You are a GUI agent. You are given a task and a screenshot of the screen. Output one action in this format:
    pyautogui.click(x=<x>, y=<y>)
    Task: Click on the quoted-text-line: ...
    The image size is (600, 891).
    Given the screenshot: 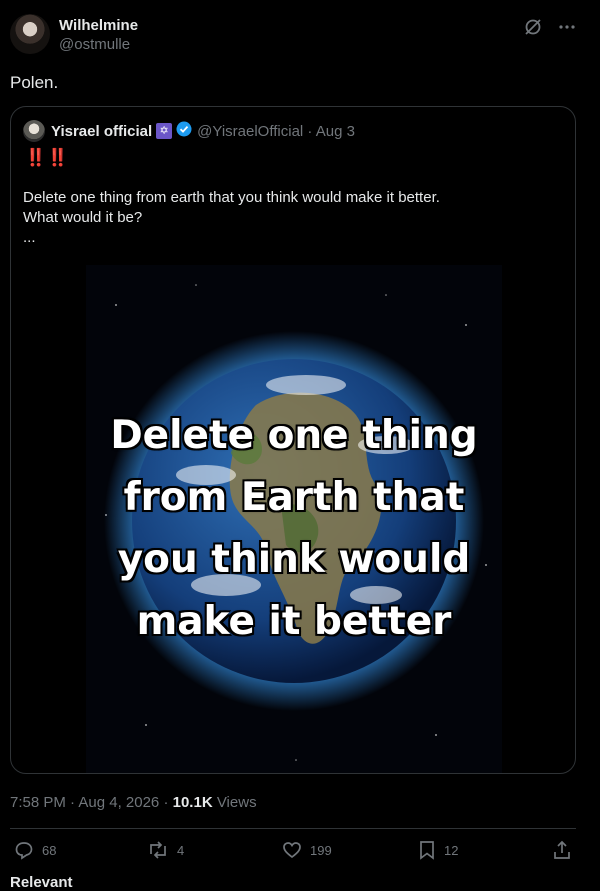 What is the action you would take?
    pyautogui.click(x=29, y=237)
    